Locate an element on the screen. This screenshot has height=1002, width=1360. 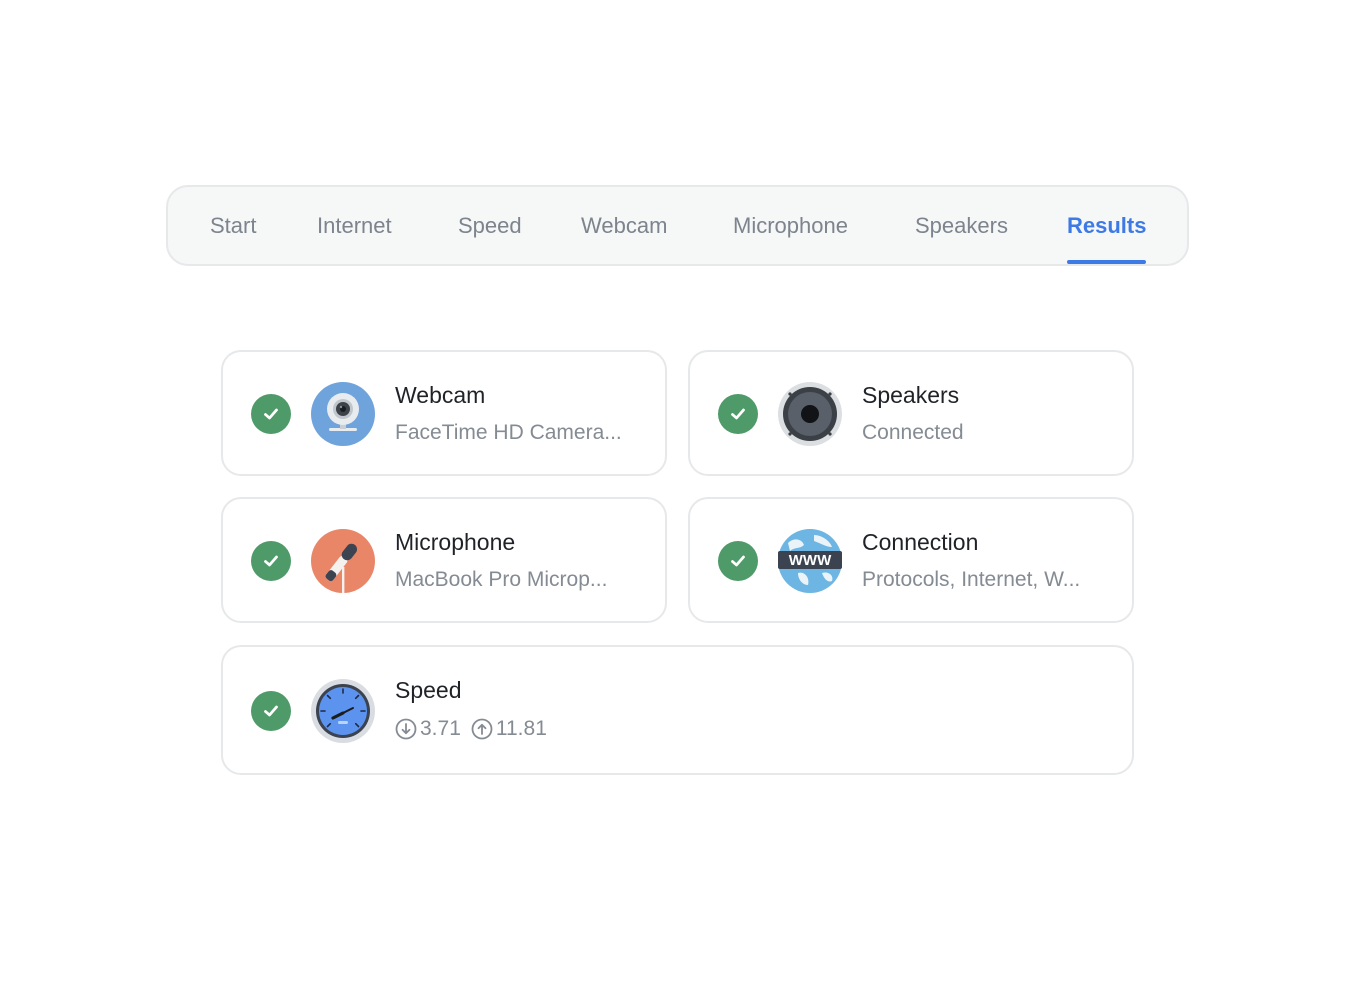
speed-values: 3.71 11.81 is located at coordinates (476, 729).